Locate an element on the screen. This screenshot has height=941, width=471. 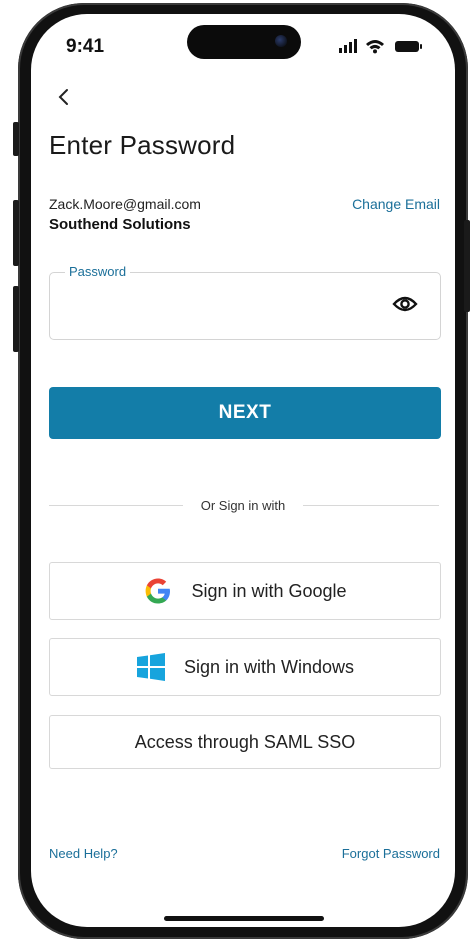
eye-icon is located at coordinates (405, 304).